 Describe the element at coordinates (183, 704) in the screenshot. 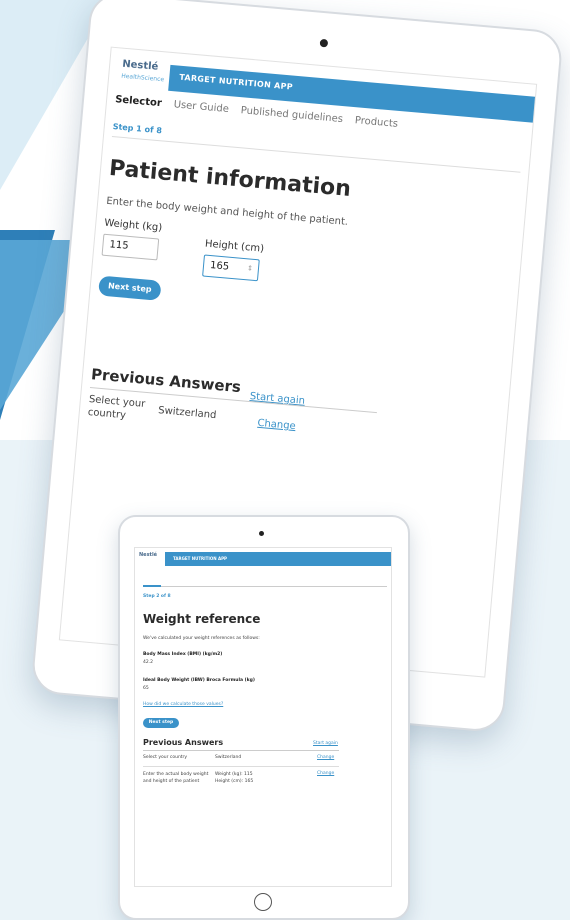

I see `calc-info-link: How did we calculate those values?` at that location.